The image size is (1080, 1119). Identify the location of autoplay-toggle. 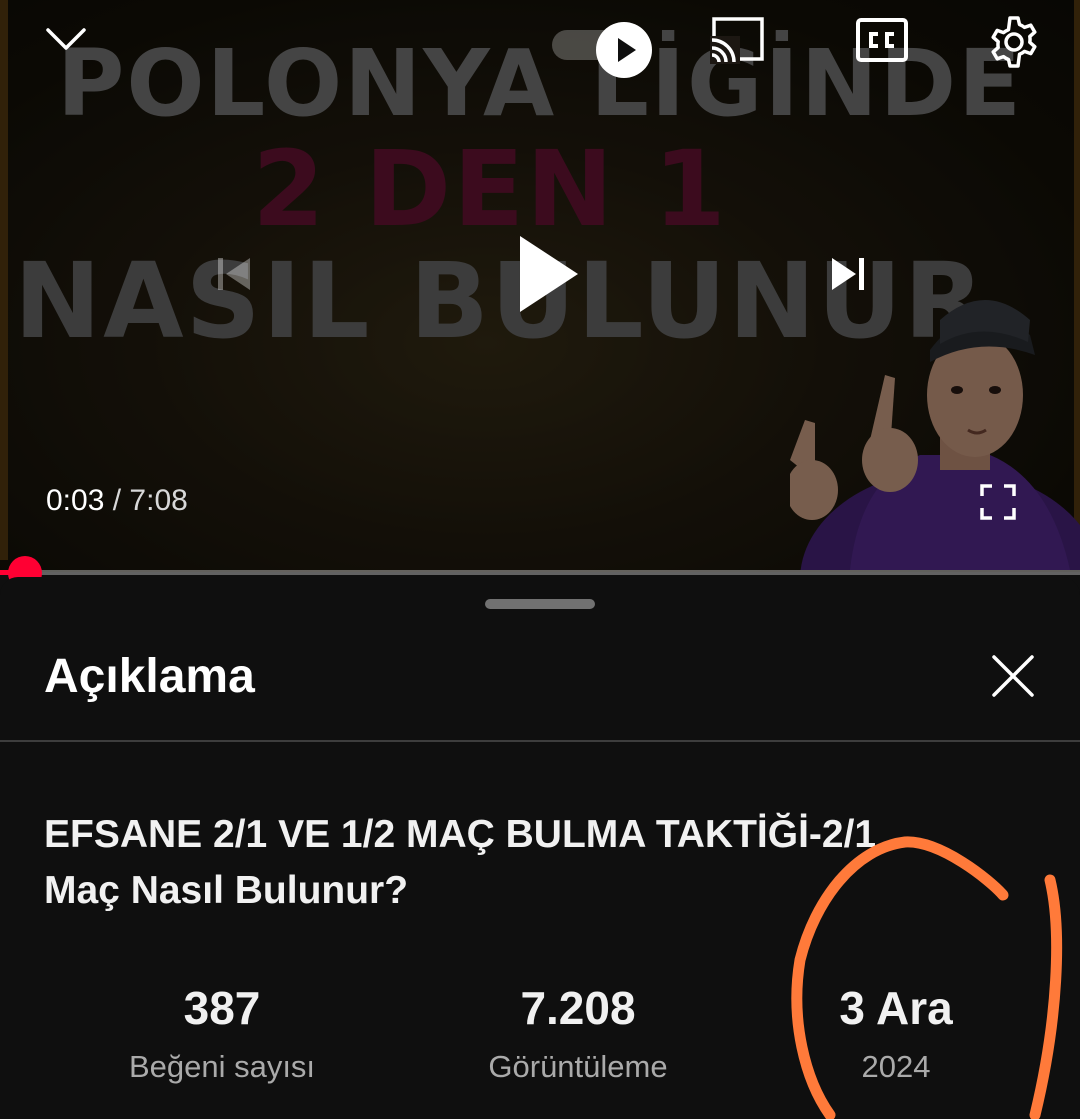
(602, 50).